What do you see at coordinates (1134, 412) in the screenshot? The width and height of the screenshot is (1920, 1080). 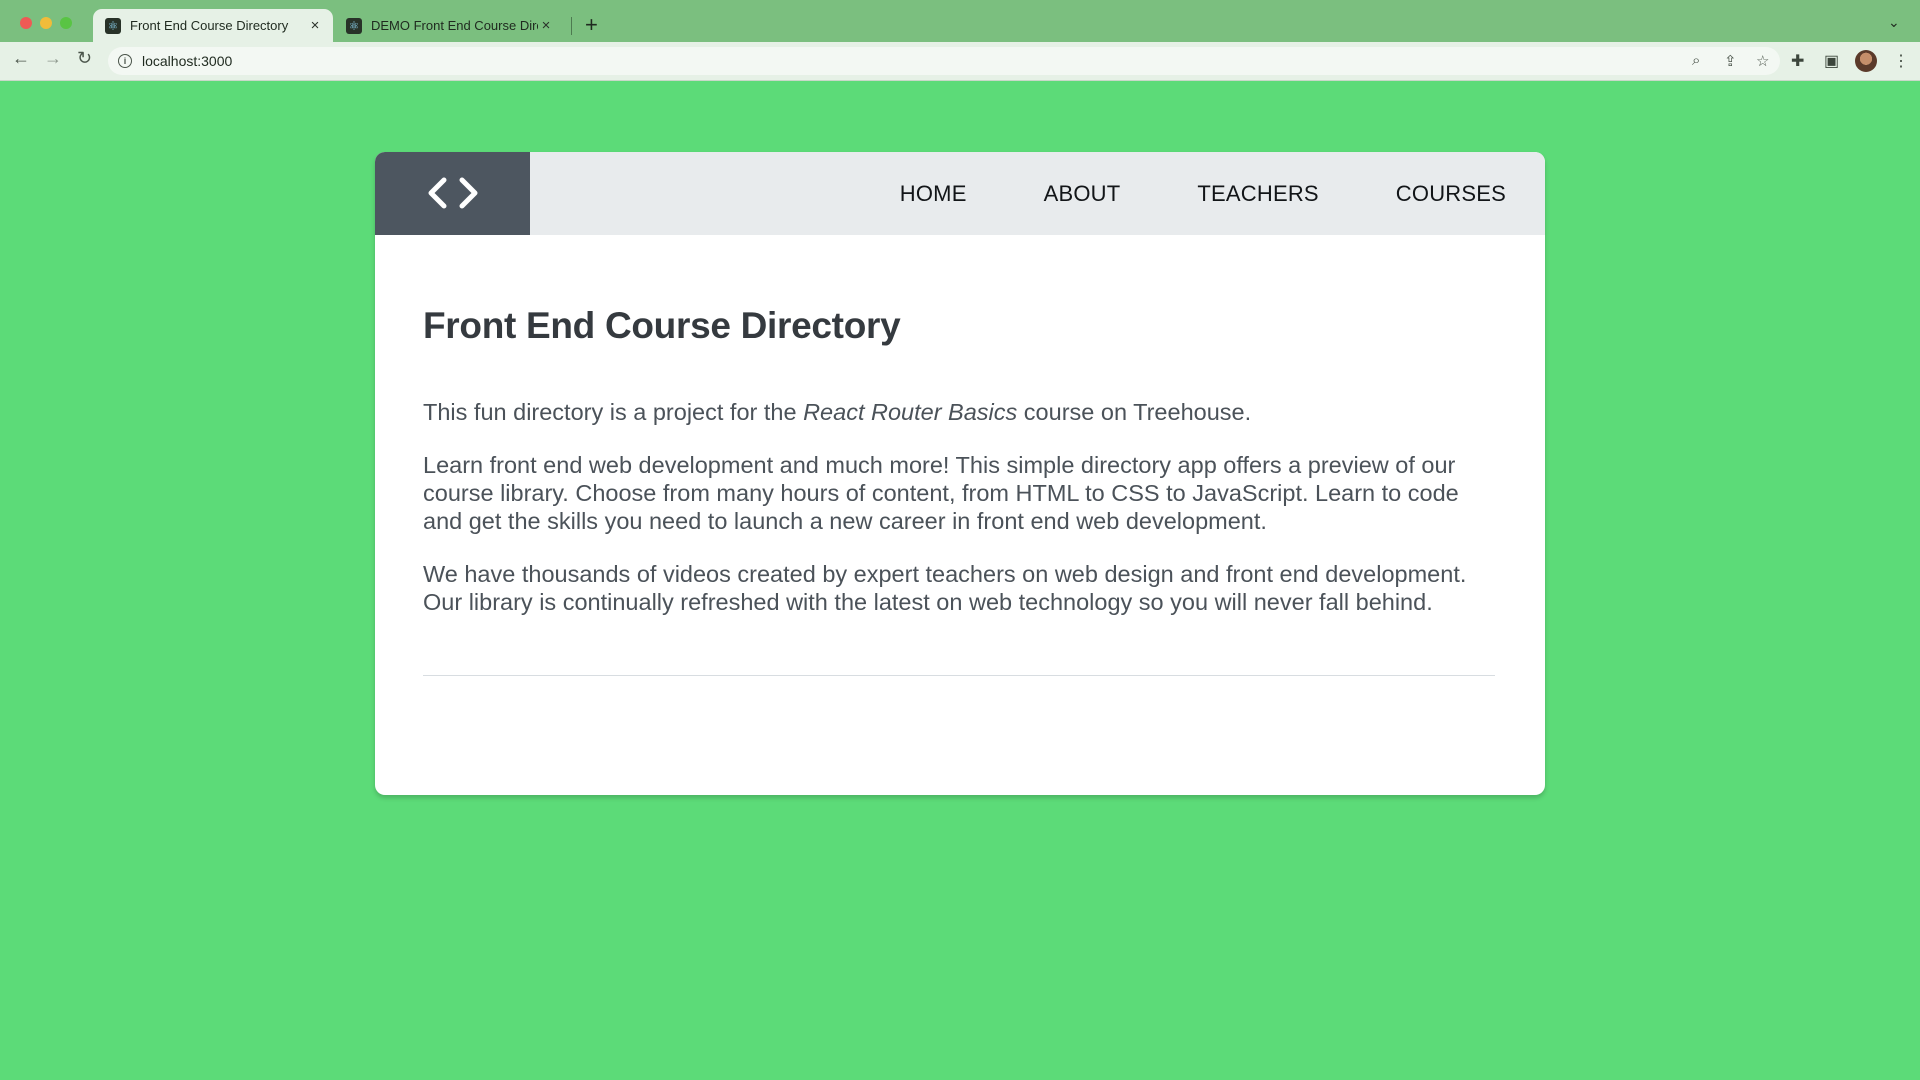 I see `intro-text-after: course on Treehouse.` at bounding box center [1134, 412].